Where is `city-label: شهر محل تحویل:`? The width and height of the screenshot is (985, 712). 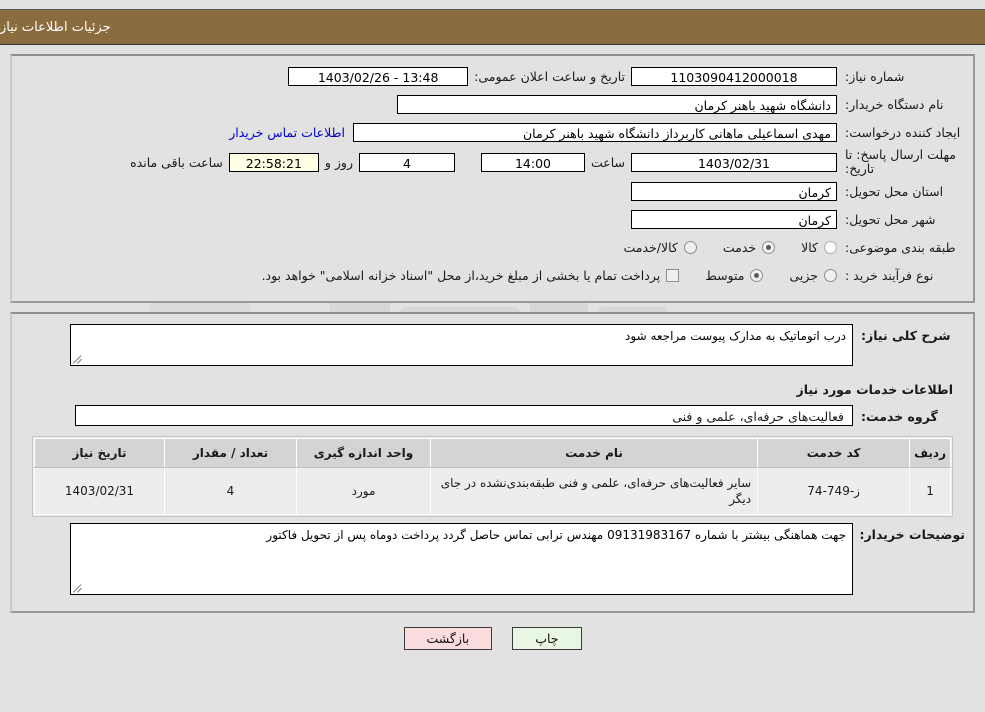
city-label: شهر محل تحویل: is located at coordinates (890, 219).